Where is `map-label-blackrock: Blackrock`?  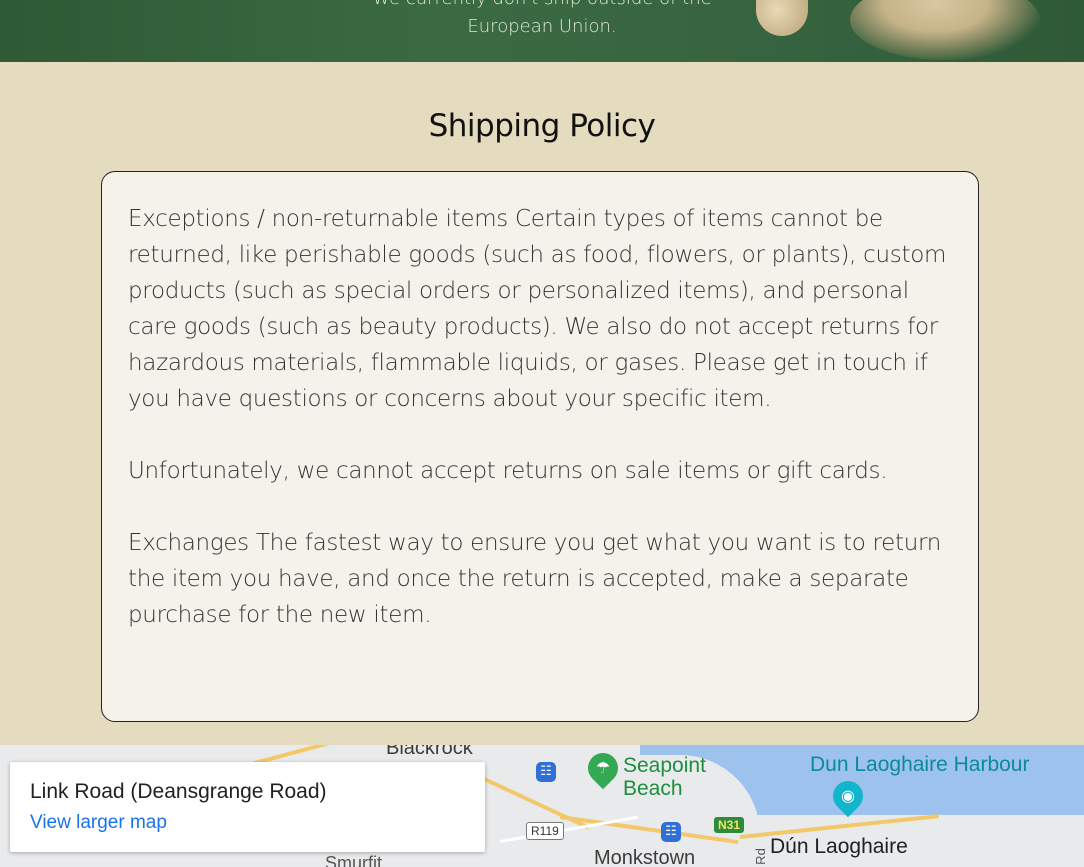
map-label-blackrock: Blackrock is located at coordinates (429, 752).